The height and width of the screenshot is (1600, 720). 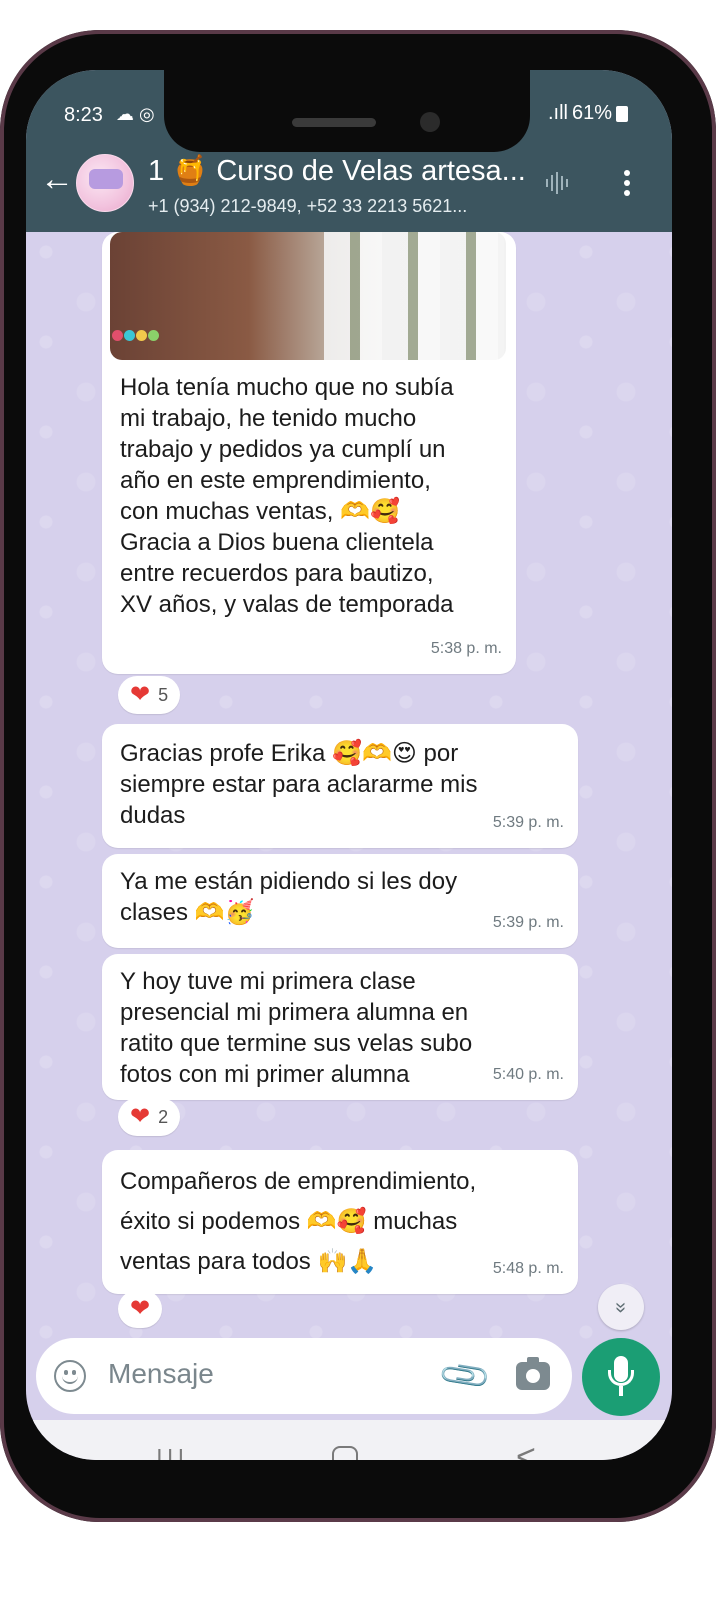 What do you see at coordinates (249, 1261) in the screenshot?
I see `message-line: ventas para todos 🙌🙏` at bounding box center [249, 1261].